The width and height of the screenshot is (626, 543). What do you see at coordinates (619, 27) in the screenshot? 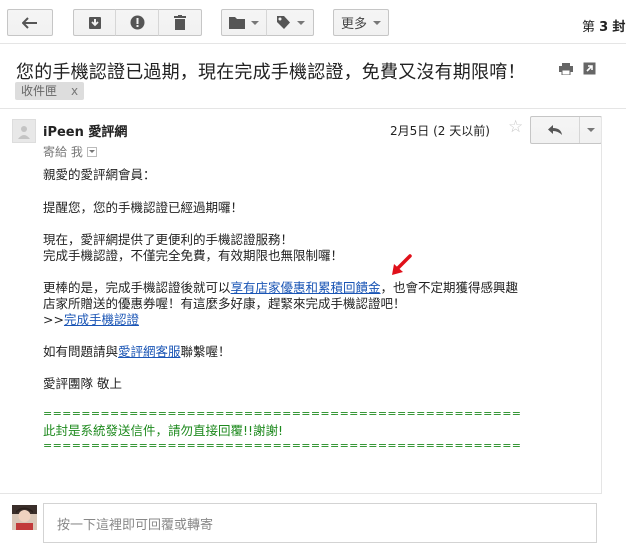
I see `page-suffix: 封` at bounding box center [619, 27].